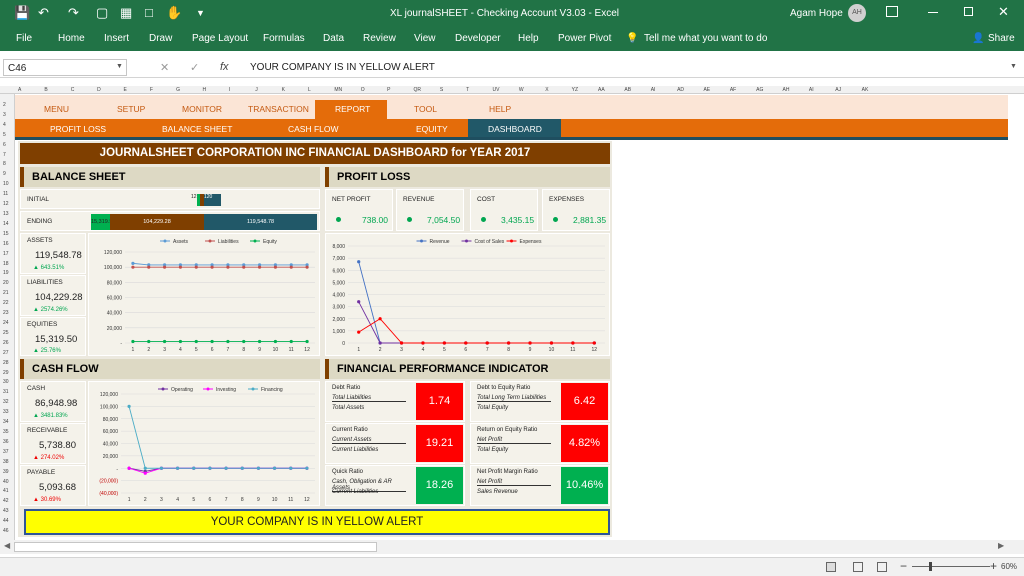  What do you see at coordinates (1013, 66) in the screenshot?
I see `expand-formula-bar-icon: ▼` at bounding box center [1013, 66].